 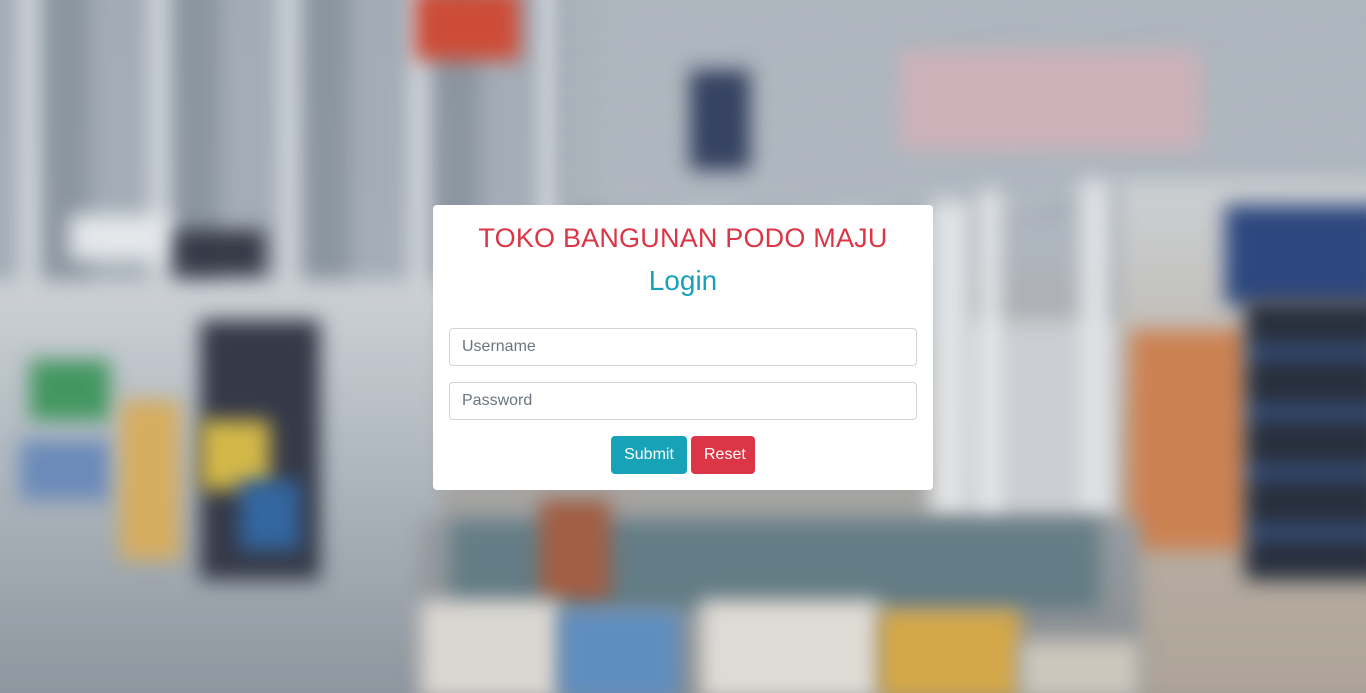 I want to click on form-actions: Submit Reset, so click(x=683, y=455).